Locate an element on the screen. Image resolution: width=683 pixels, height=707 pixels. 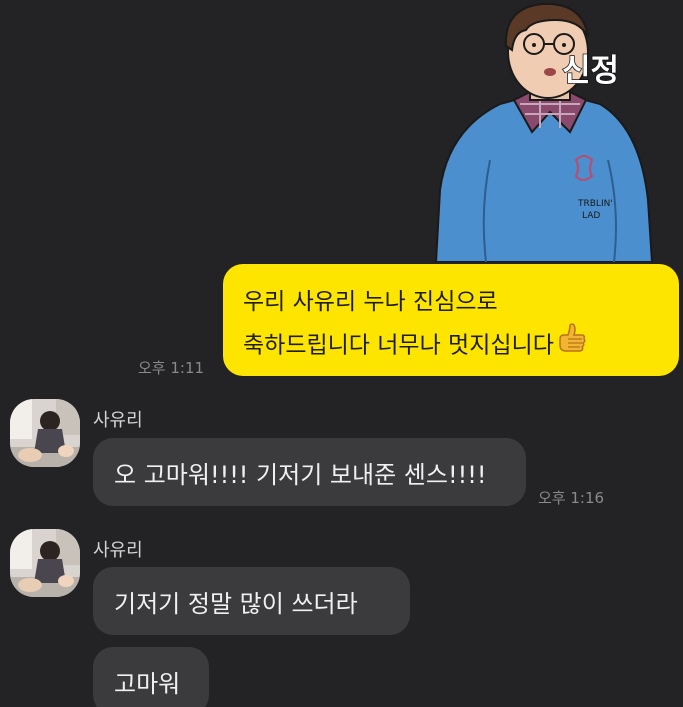
incoming-message-text: 오 고마워!!!! 기저기 보내준 센스!!!! is located at coordinates (300, 474).